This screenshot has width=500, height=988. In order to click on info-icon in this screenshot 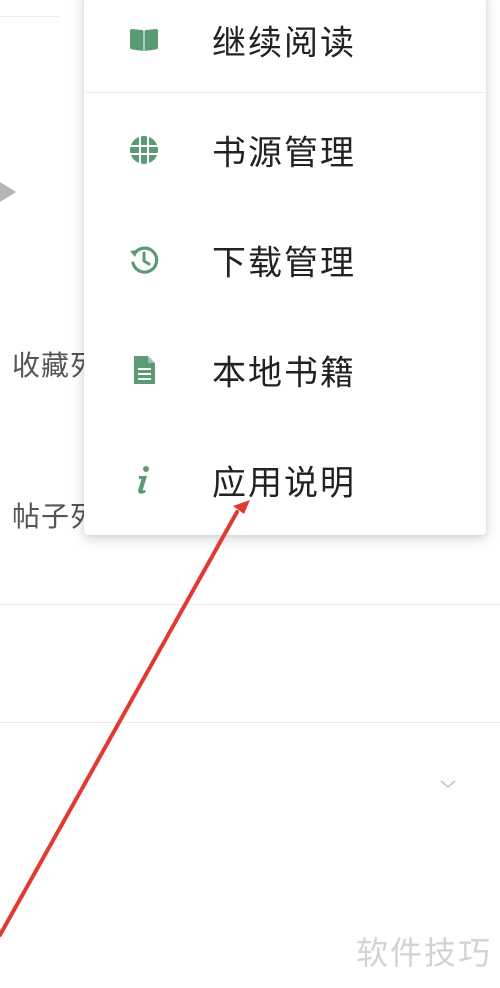, I will do `click(143, 480)`.